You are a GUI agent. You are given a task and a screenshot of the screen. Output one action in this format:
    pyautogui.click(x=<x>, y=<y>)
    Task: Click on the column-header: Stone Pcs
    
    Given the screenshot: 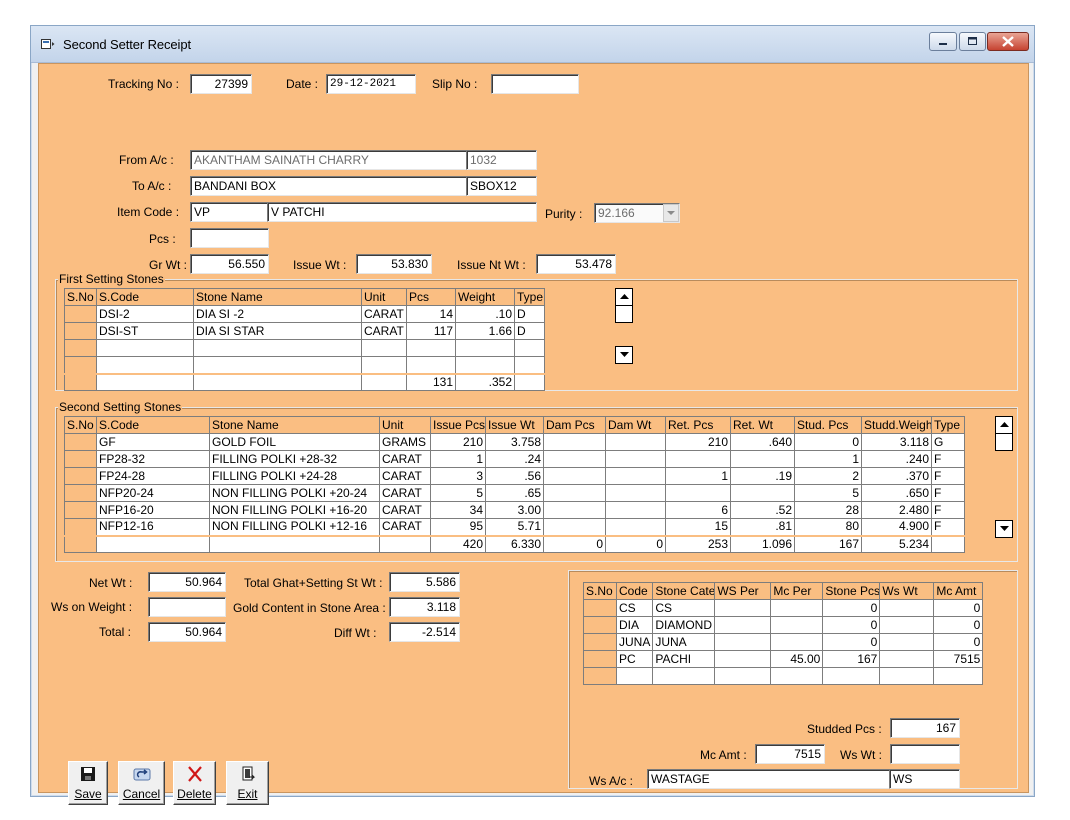 What is the action you would take?
    pyautogui.click(x=851, y=591)
    